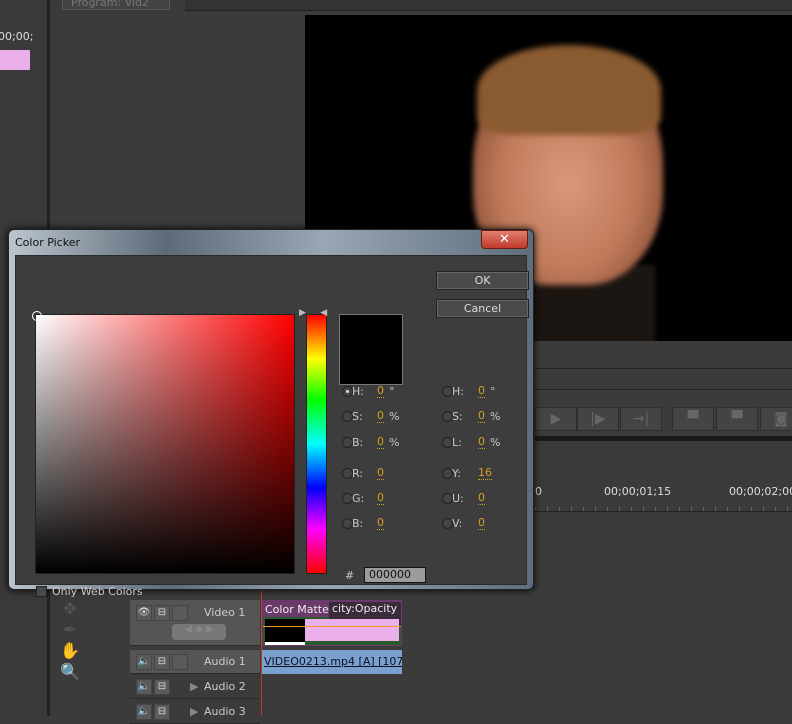 This screenshot has width=792, height=724. What do you see at coordinates (569, 90) in the screenshot?
I see `video-frame-hair` at bounding box center [569, 90].